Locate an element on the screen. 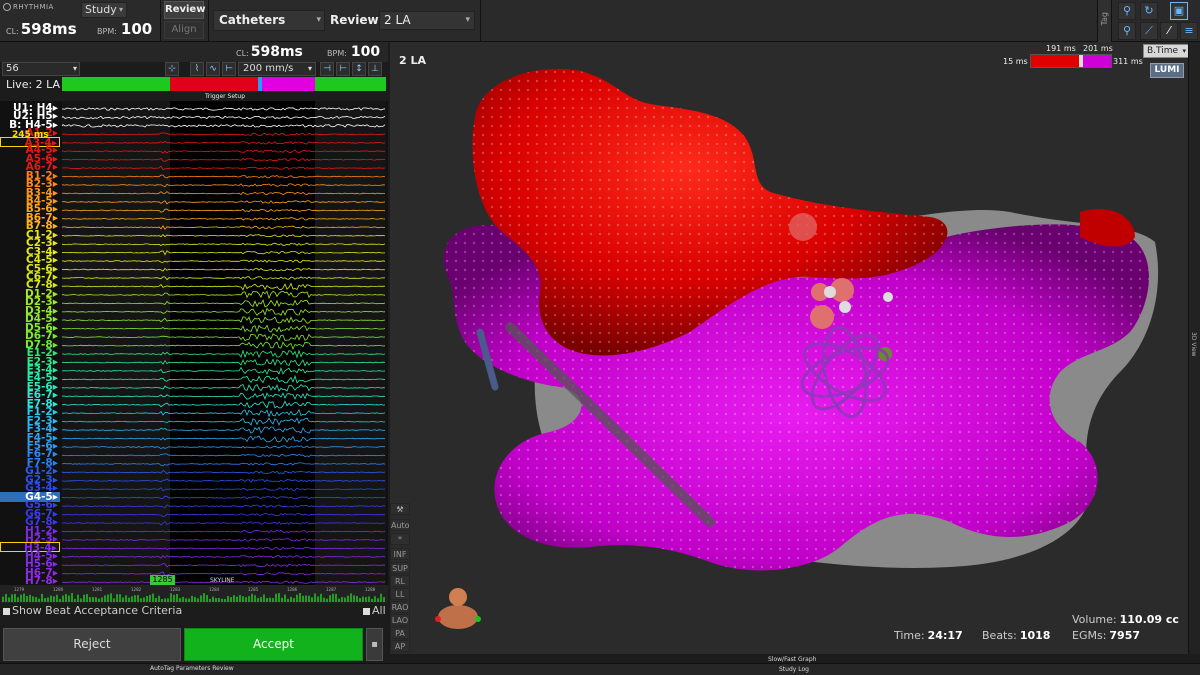 The height and width of the screenshot is (675, 1200). gain-up-icon: ⊣ is located at coordinates (327, 69).